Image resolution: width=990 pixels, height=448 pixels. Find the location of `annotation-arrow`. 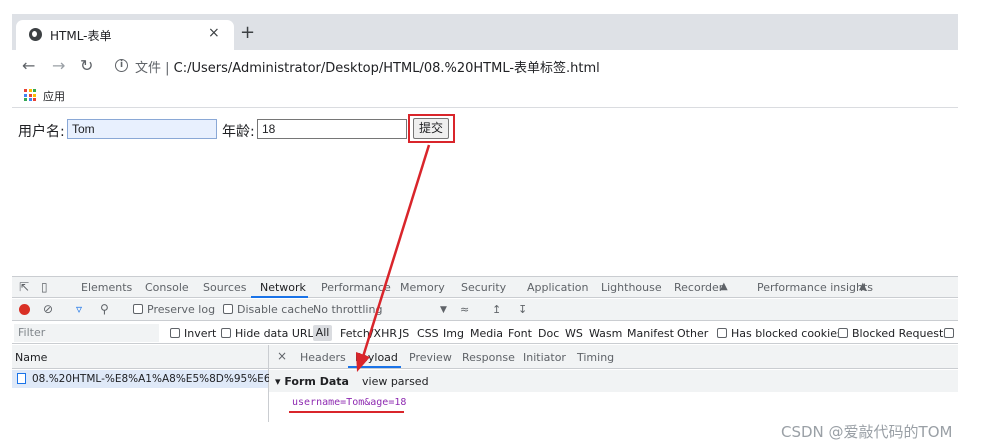

annotation-arrow is located at coordinates (393, 258).